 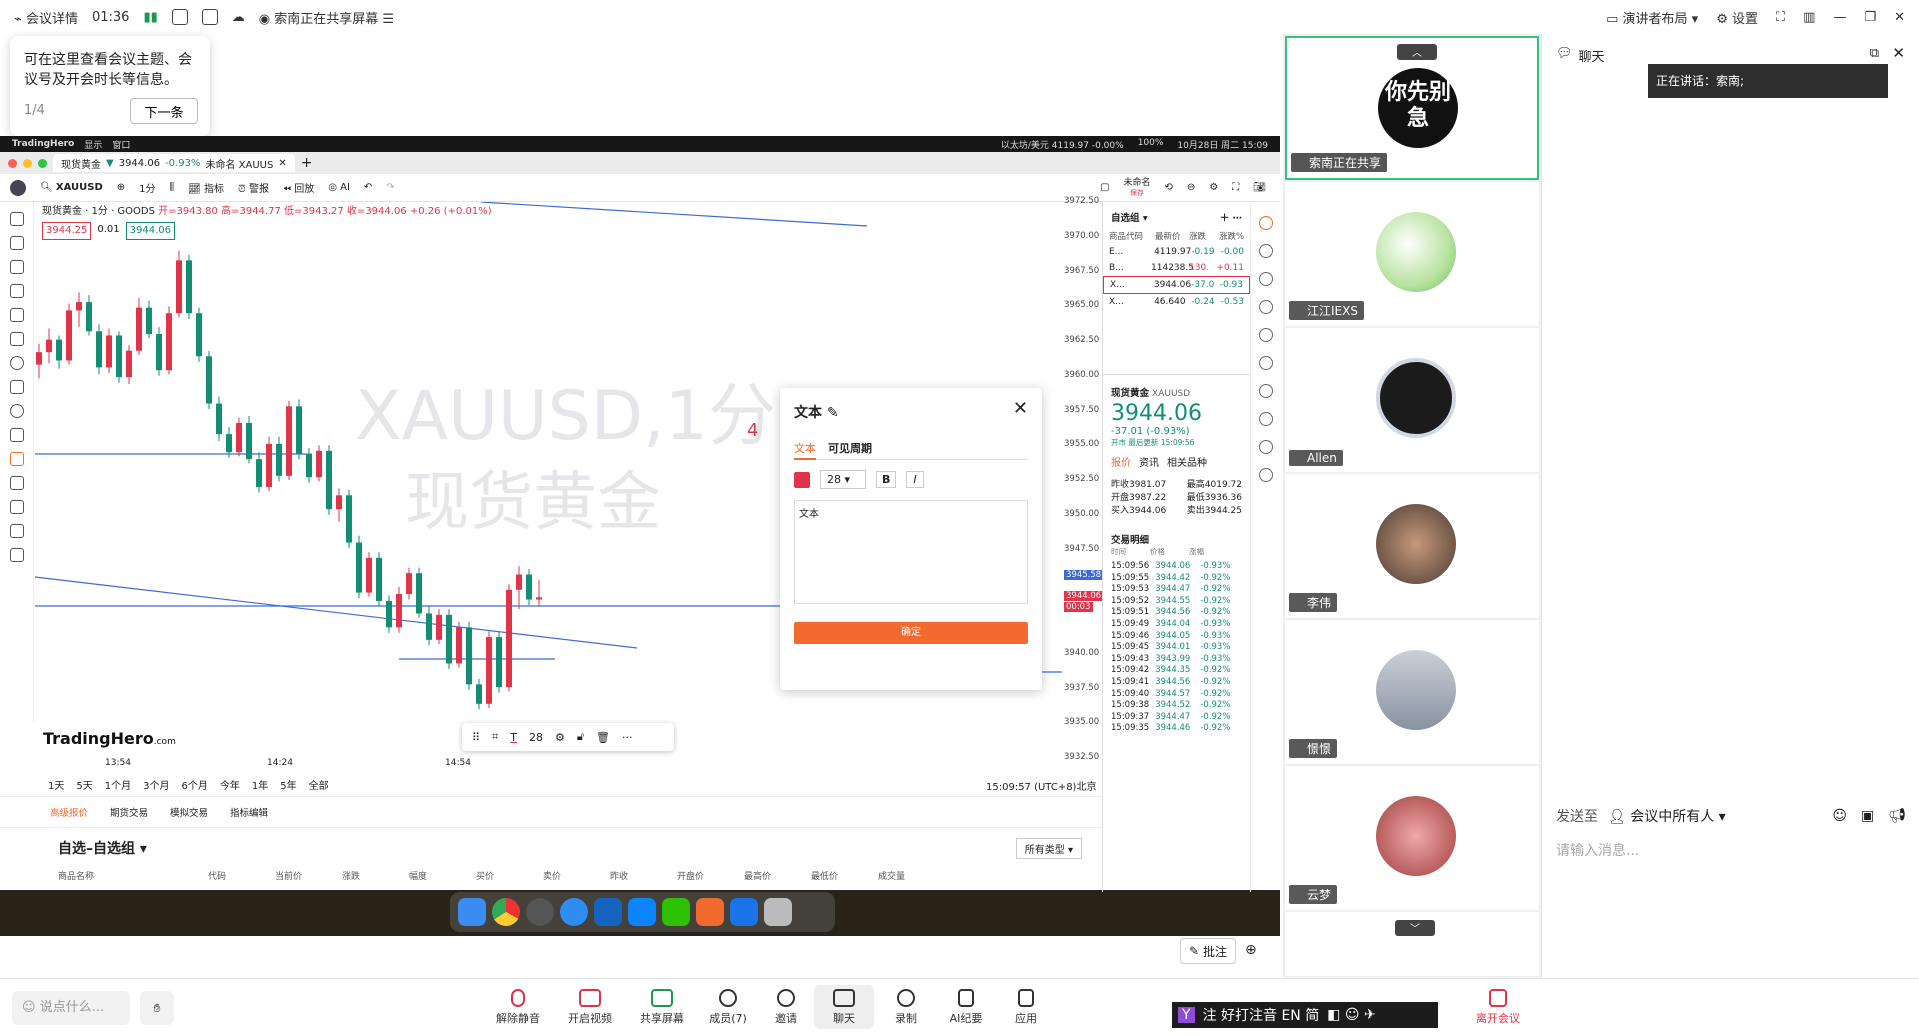 What do you see at coordinates (150, 231) in the screenshot?
I see `ask-box: 3944.06` at bounding box center [150, 231].